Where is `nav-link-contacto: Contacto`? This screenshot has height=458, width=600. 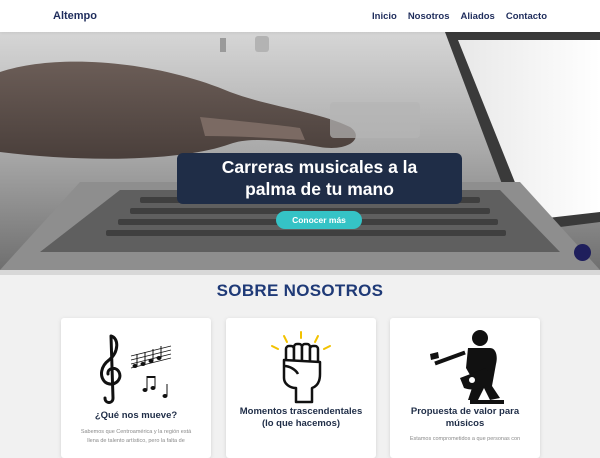 nav-link-contacto: Contacto is located at coordinates (526, 16).